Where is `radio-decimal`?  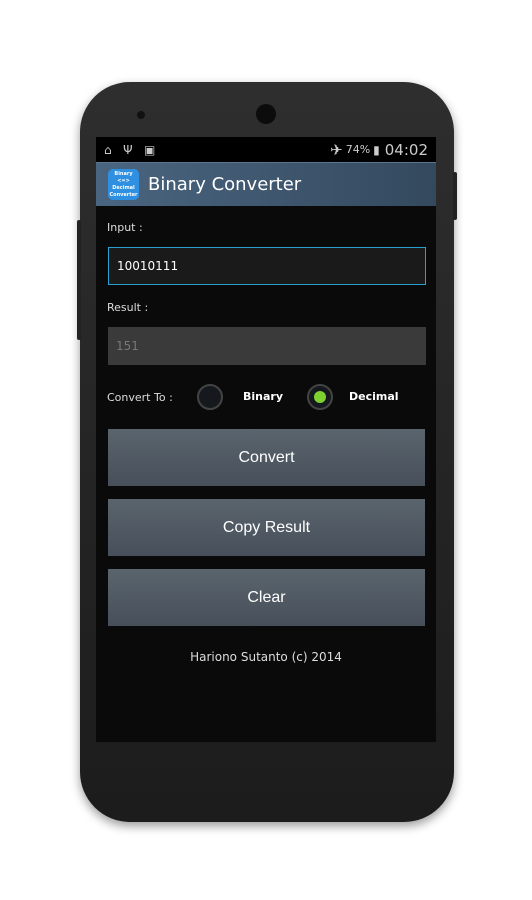
radio-decimal is located at coordinates (320, 397).